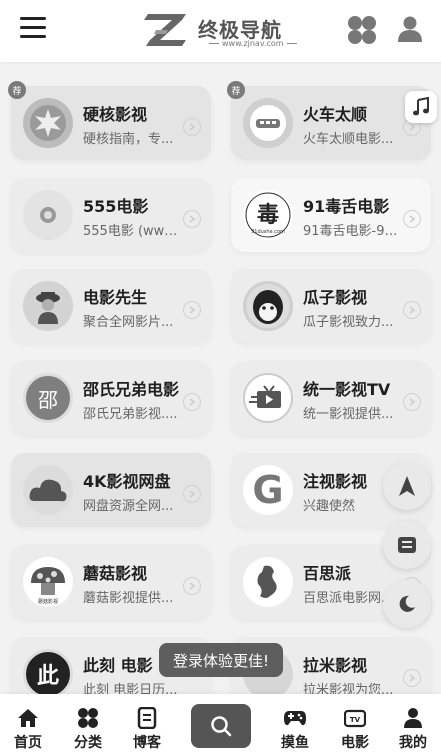  I want to click on site-title: 拉米影视, so click(335, 665).